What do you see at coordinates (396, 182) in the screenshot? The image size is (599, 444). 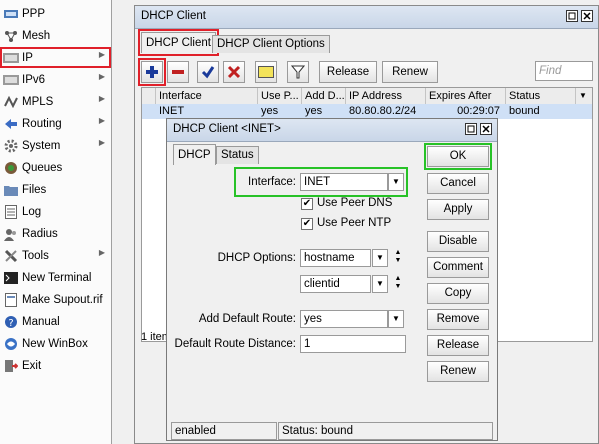 I see `interface-dropdown-icon: ▼` at bounding box center [396, 182].